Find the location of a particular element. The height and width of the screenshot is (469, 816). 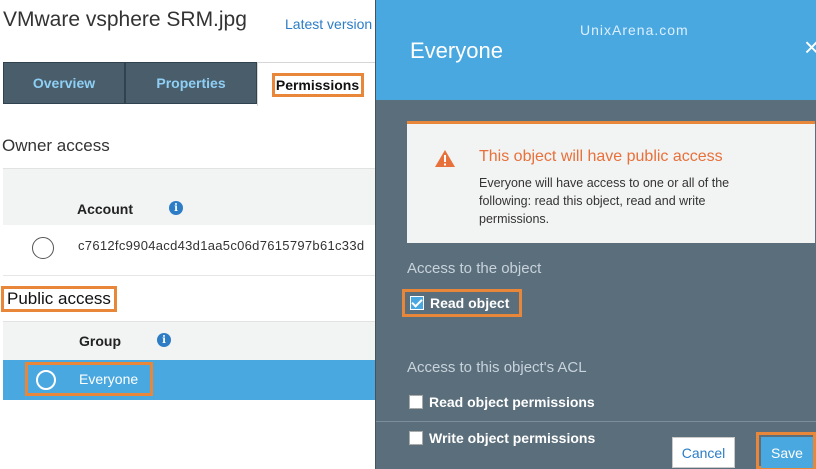

read-permissions-option: Read object permissions is located at coordinates (502, 402).